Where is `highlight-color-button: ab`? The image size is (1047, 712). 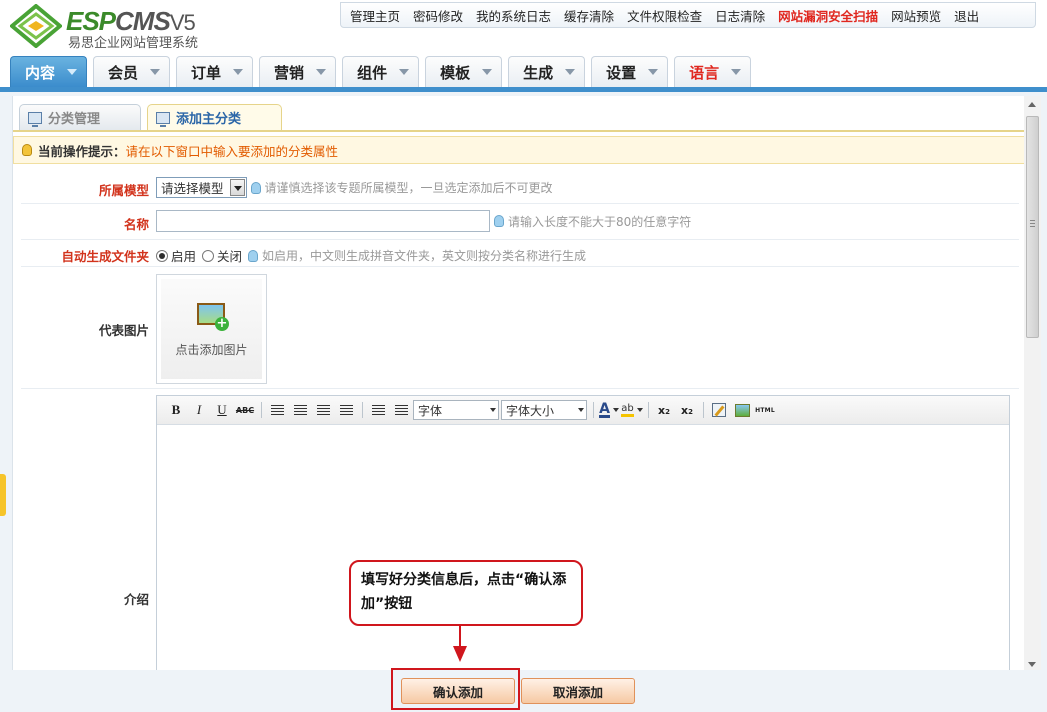
highlight-color-button: ab is located at coordinates (632, 410).